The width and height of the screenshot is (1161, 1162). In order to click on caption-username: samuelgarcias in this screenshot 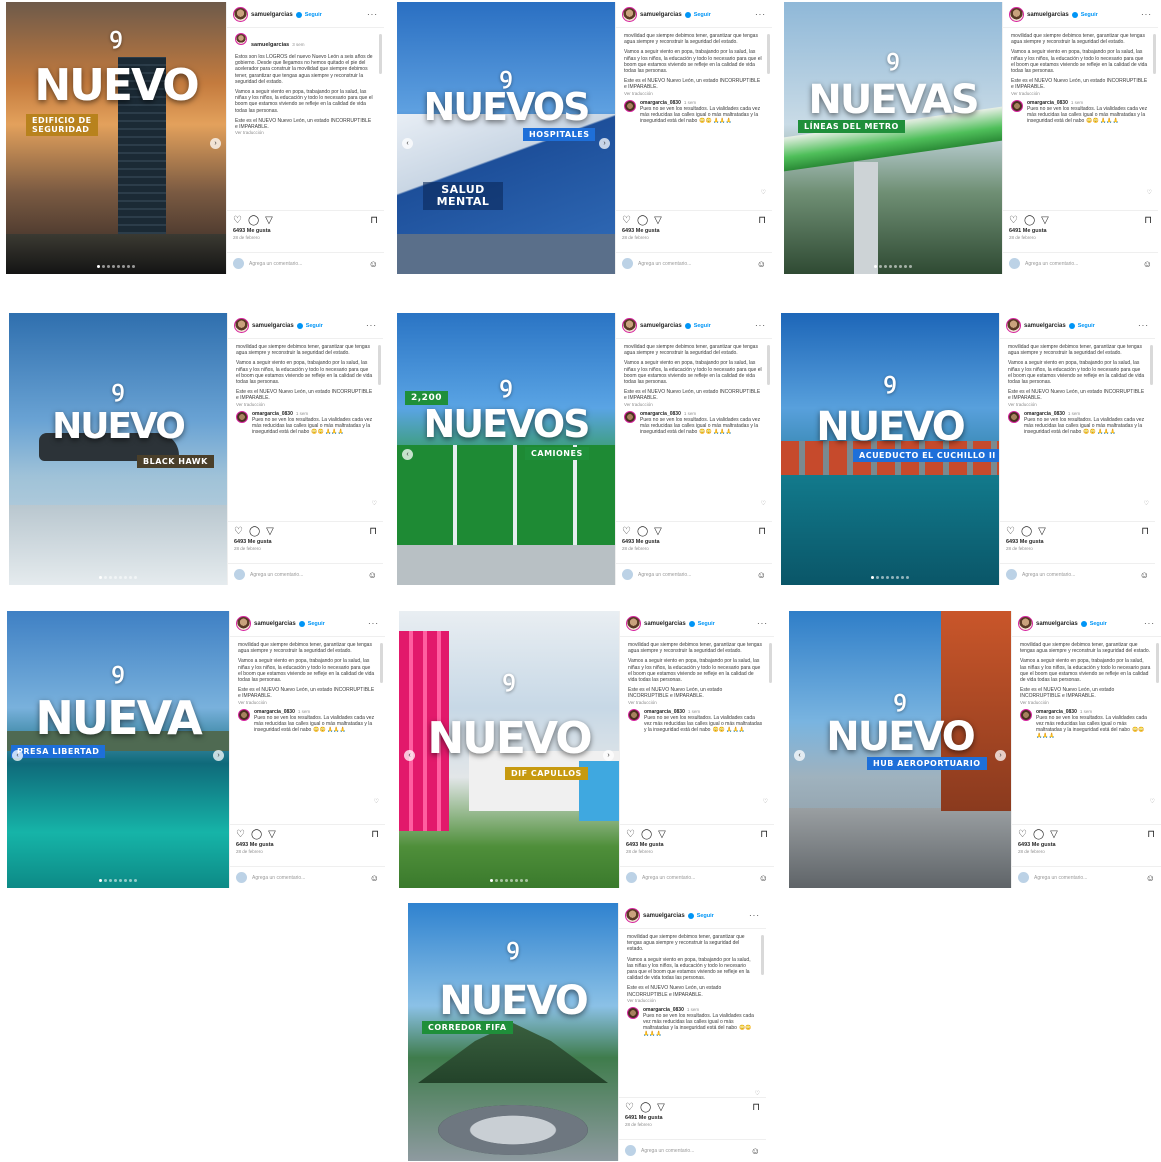, I will do `click(270, 45)`.